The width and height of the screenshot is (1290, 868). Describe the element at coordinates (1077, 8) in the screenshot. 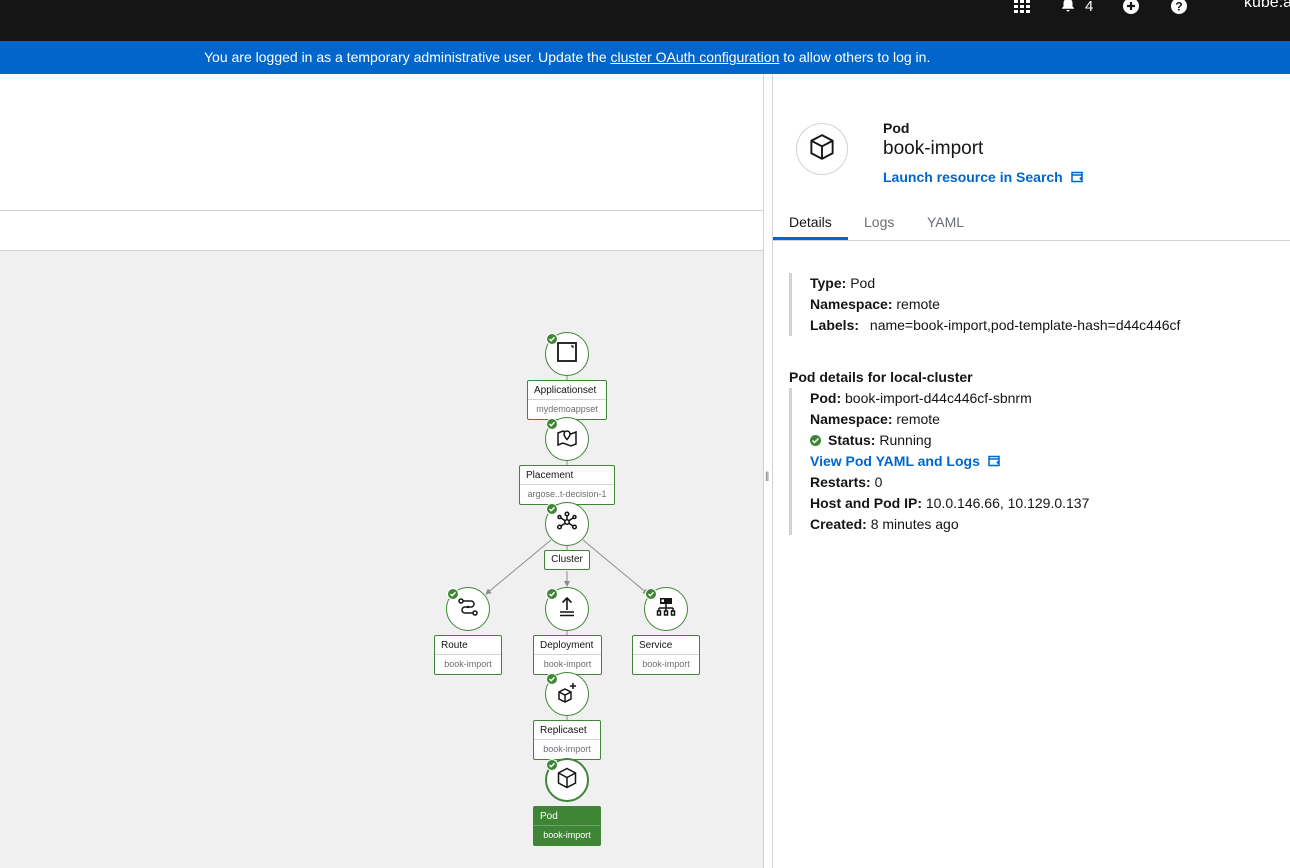

I see `notifications-button: 4` at that location.